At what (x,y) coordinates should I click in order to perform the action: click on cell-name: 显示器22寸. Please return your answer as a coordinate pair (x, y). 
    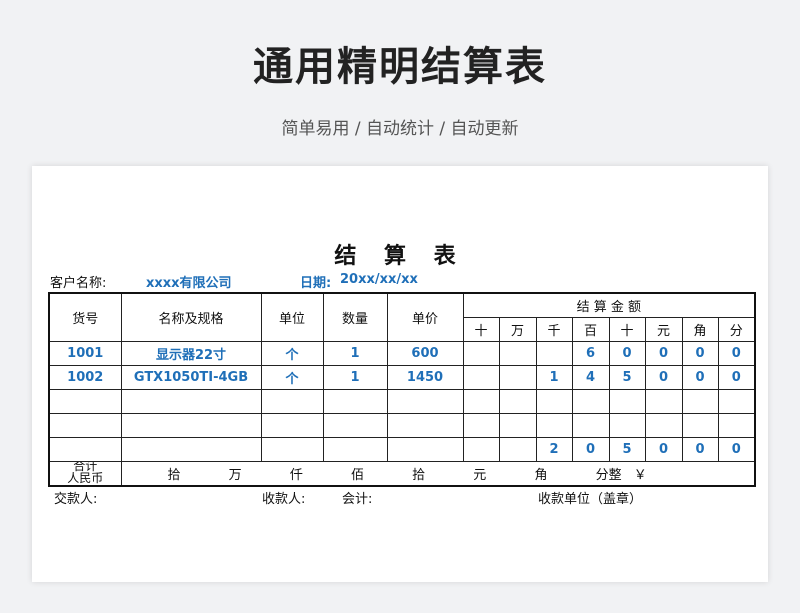
    Looking at the image, I should click on (191, 353).